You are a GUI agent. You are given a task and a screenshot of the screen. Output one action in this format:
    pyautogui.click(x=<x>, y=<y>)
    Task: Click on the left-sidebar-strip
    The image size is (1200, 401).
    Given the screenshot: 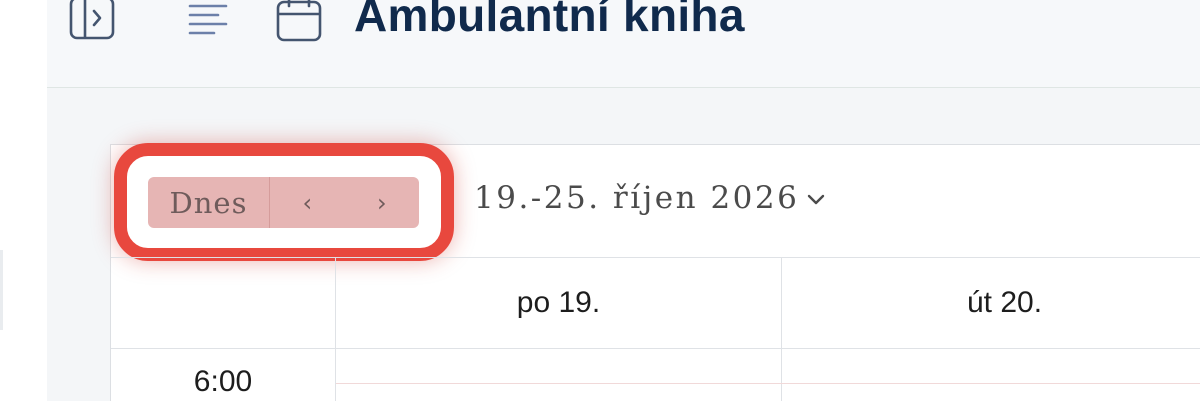 What is the action you would take?
    pyautogui.click(x=23, y=200)
    